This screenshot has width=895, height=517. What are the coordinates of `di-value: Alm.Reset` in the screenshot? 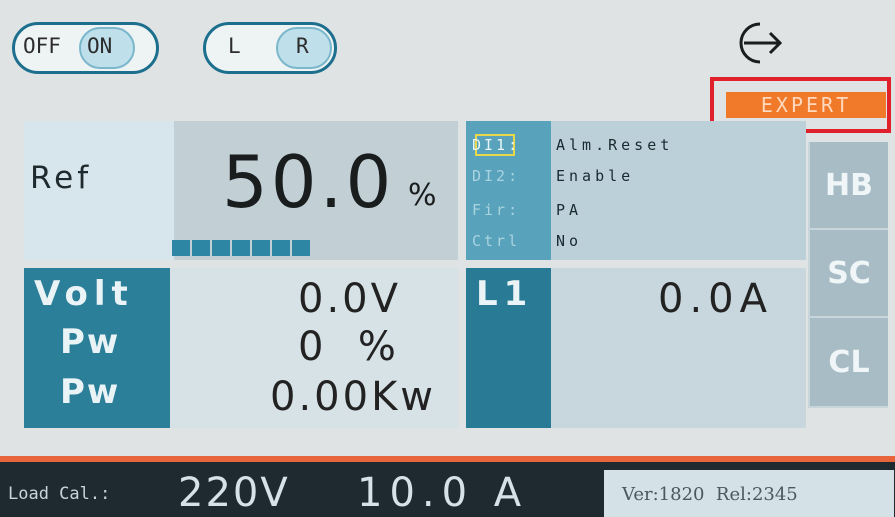 It's located at (615, 145).